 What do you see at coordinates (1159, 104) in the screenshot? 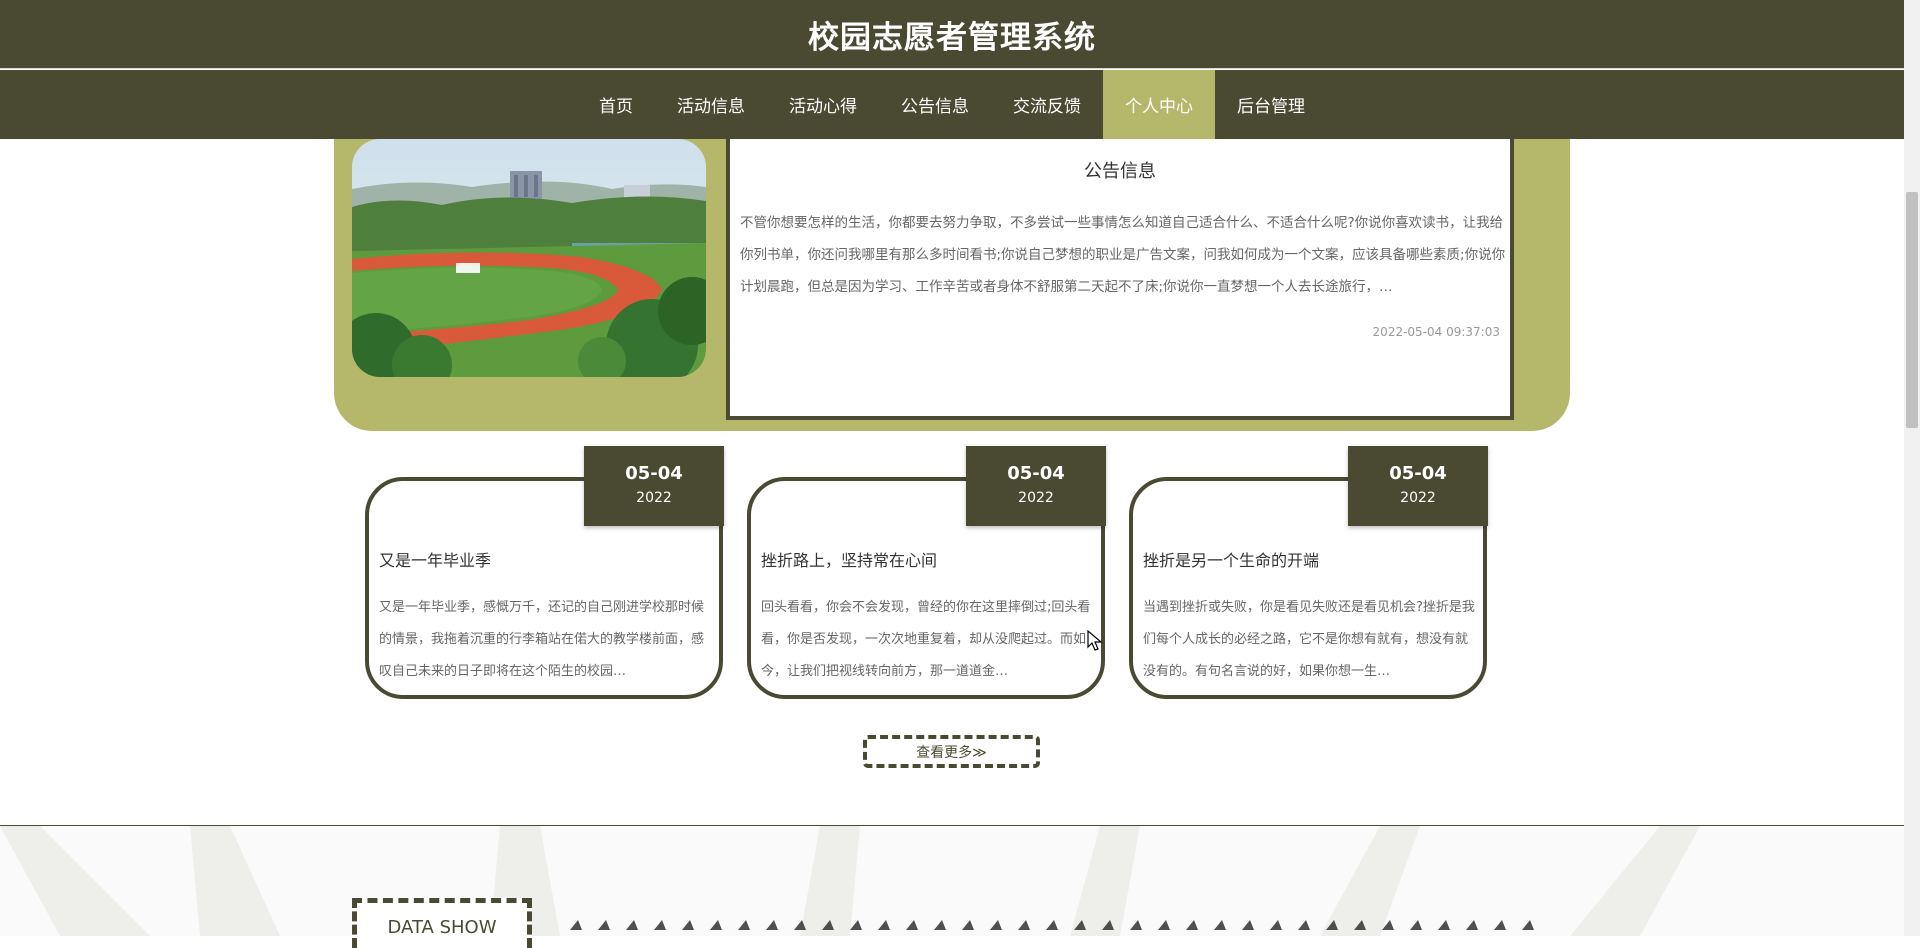
I see `nav-item-personal-center: 个人中心` at bounding box center [1159, 104].